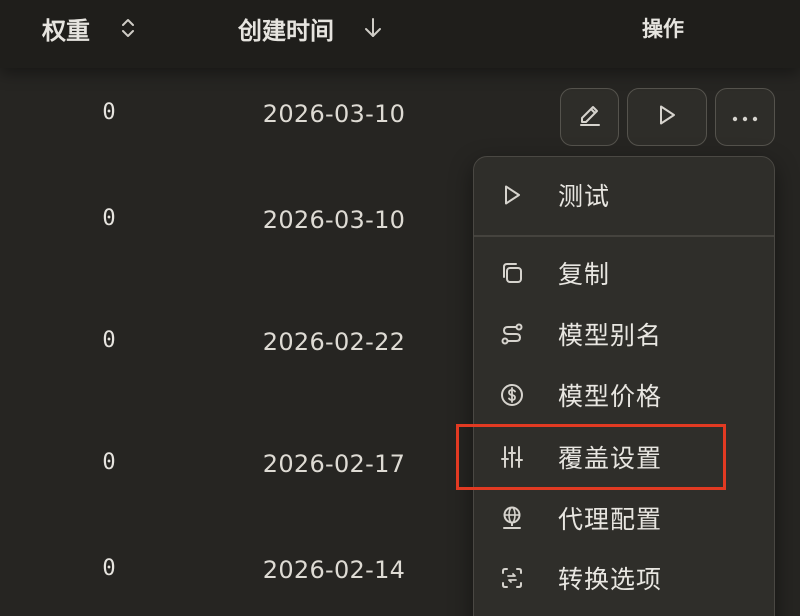 This screenshot has height=616, width=800. What do you see at coordinates (610, 579) in the screenshot?
I see `menu-item-label: 转换选项` at bounding box center [610, 579].